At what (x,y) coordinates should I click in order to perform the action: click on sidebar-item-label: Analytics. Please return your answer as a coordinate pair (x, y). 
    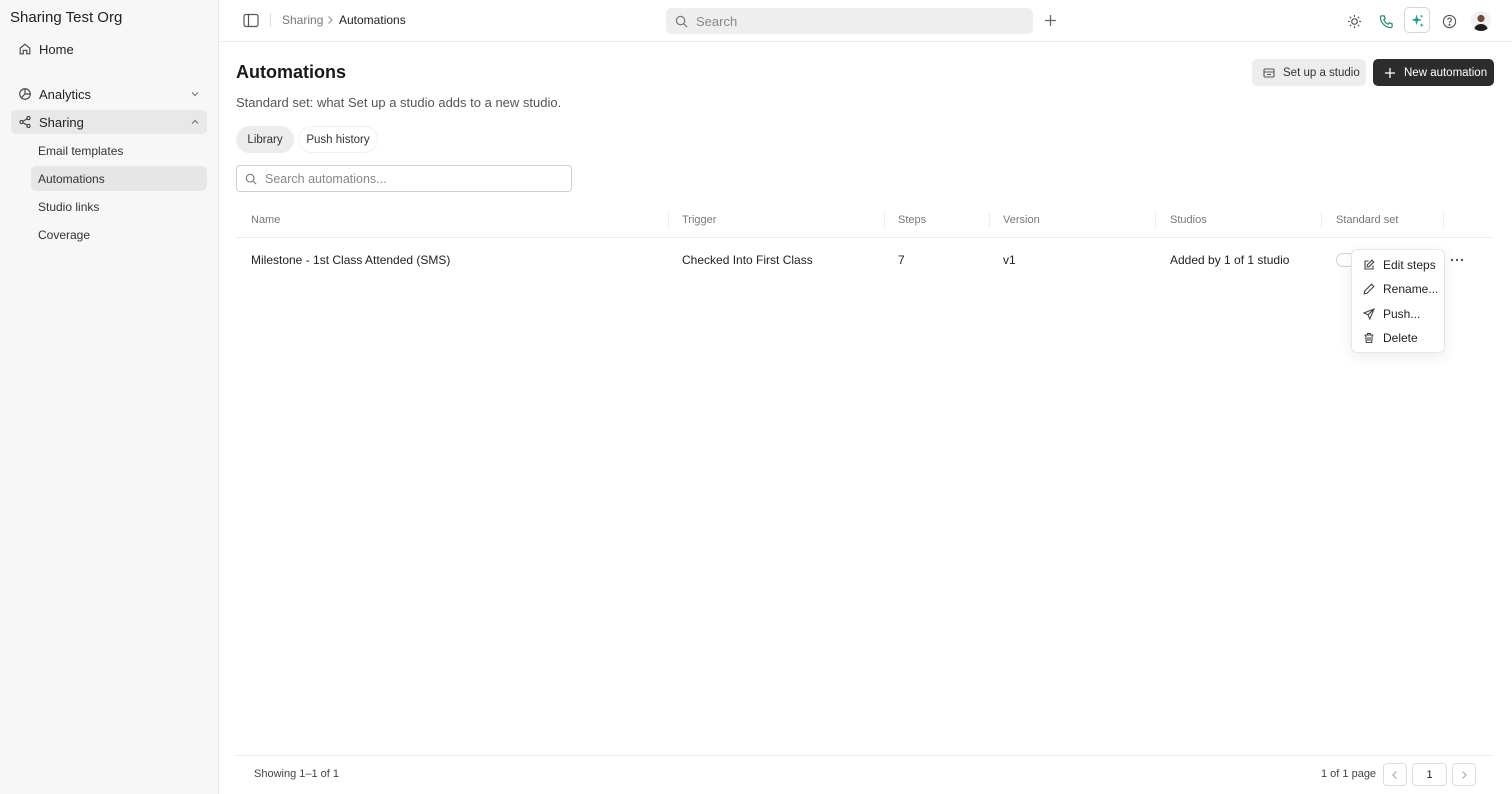
    Looking at the image, I should click on (65, 94).